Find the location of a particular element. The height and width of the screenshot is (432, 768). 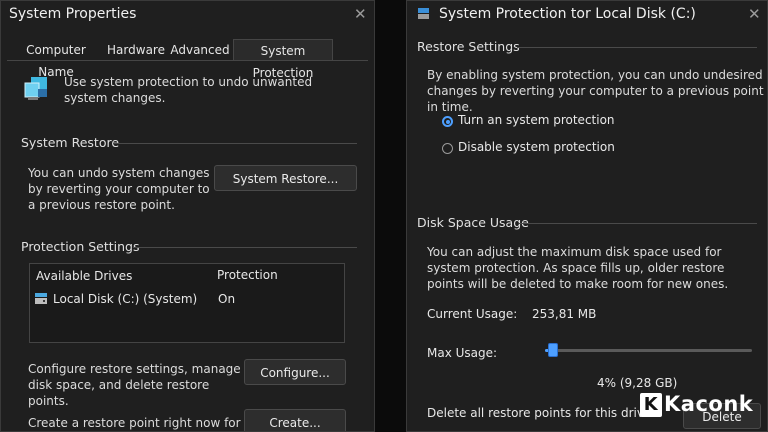

radio-label: Disable system protection is located at coordinates (536, 147).